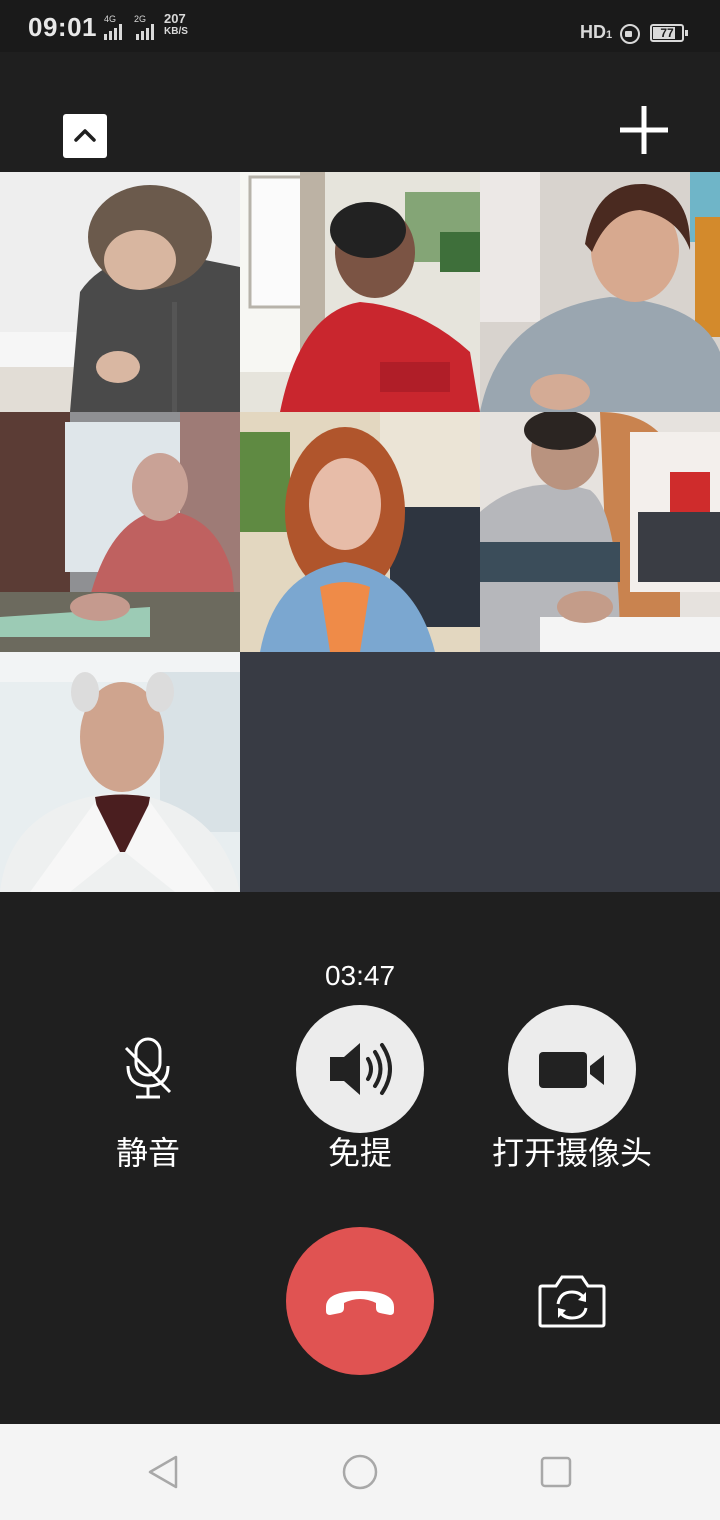 The width and height of the screenshot is (720, 1520). Describe the element at coordinates (113, 27) in the screenshot. I see `sim1-signal: 4G` at that location.